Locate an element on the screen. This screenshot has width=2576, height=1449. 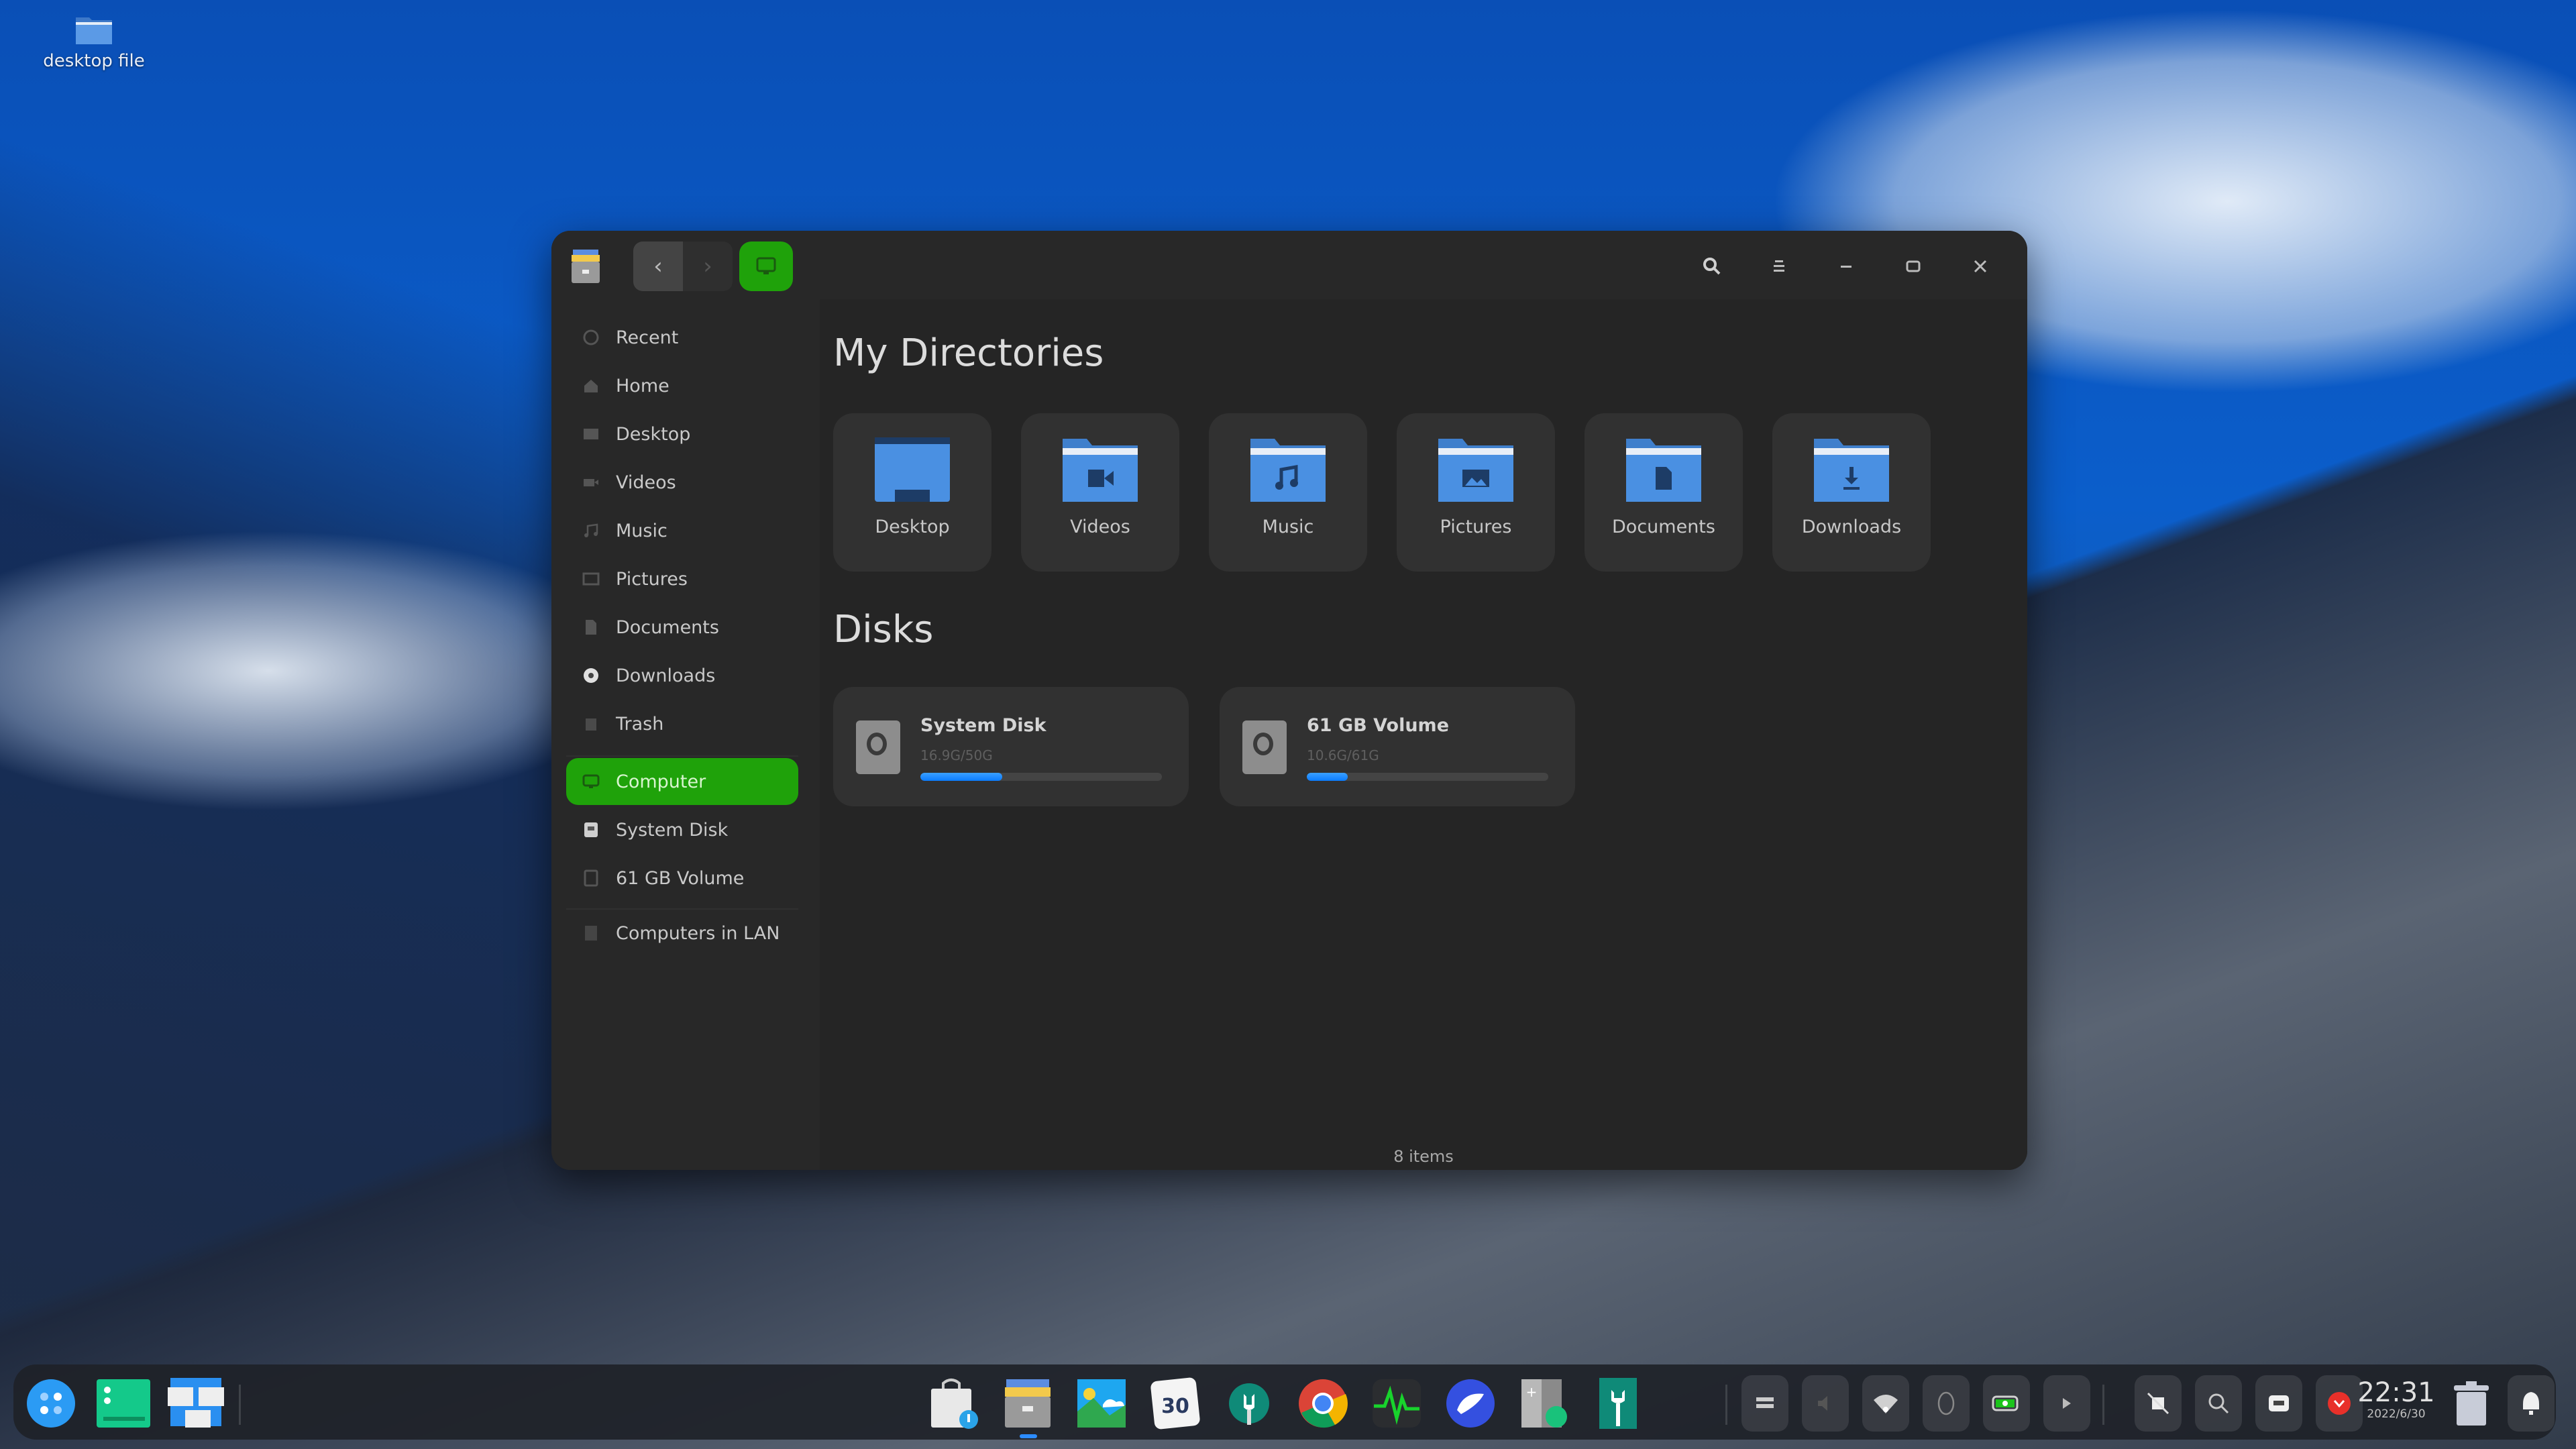
titlebar-controls is located at coordinates (1846, 266).